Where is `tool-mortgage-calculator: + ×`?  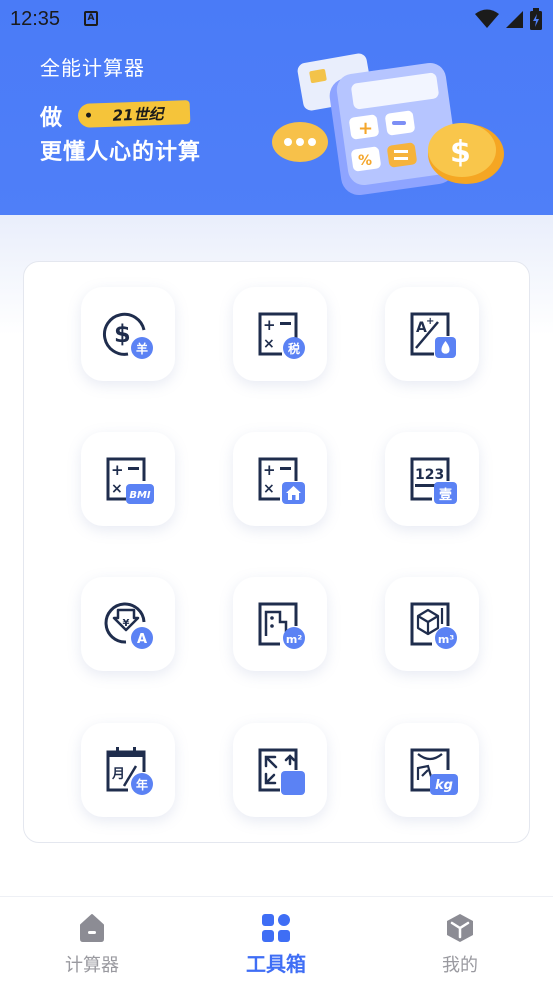
tool-mortgage-calculator: + × is located at coordinates (280, 479).